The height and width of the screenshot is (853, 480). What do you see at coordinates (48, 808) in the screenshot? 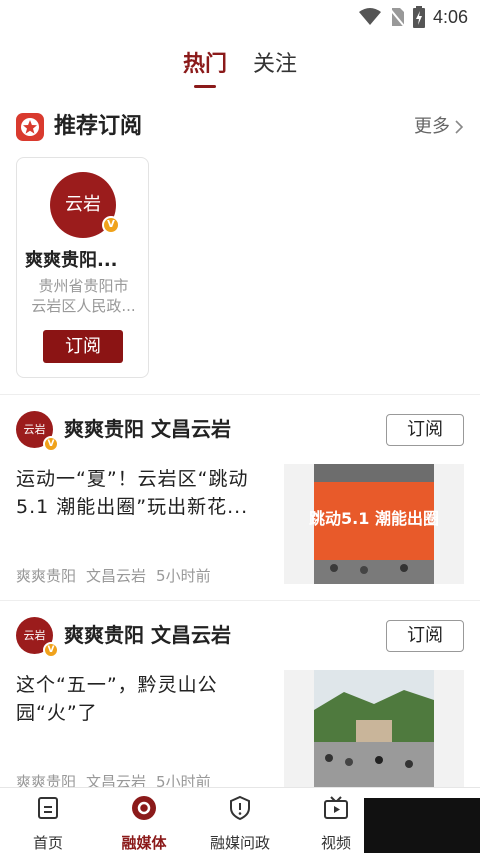
I see `home-icon` at bounding box center [48, 808].